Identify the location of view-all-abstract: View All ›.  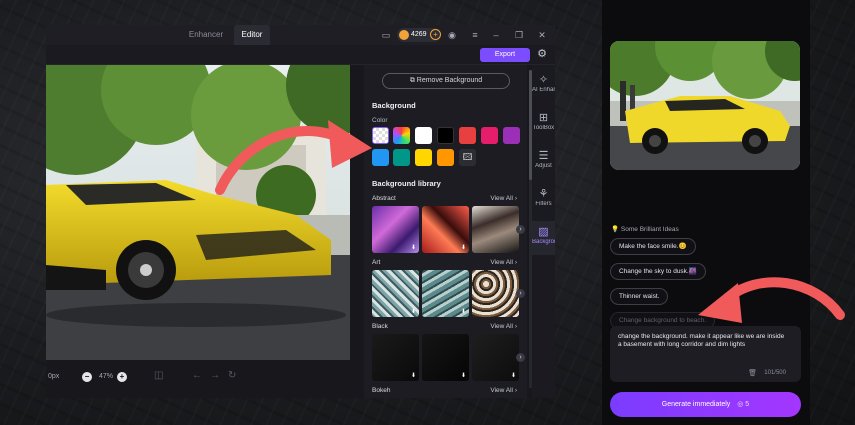
(503, 198).